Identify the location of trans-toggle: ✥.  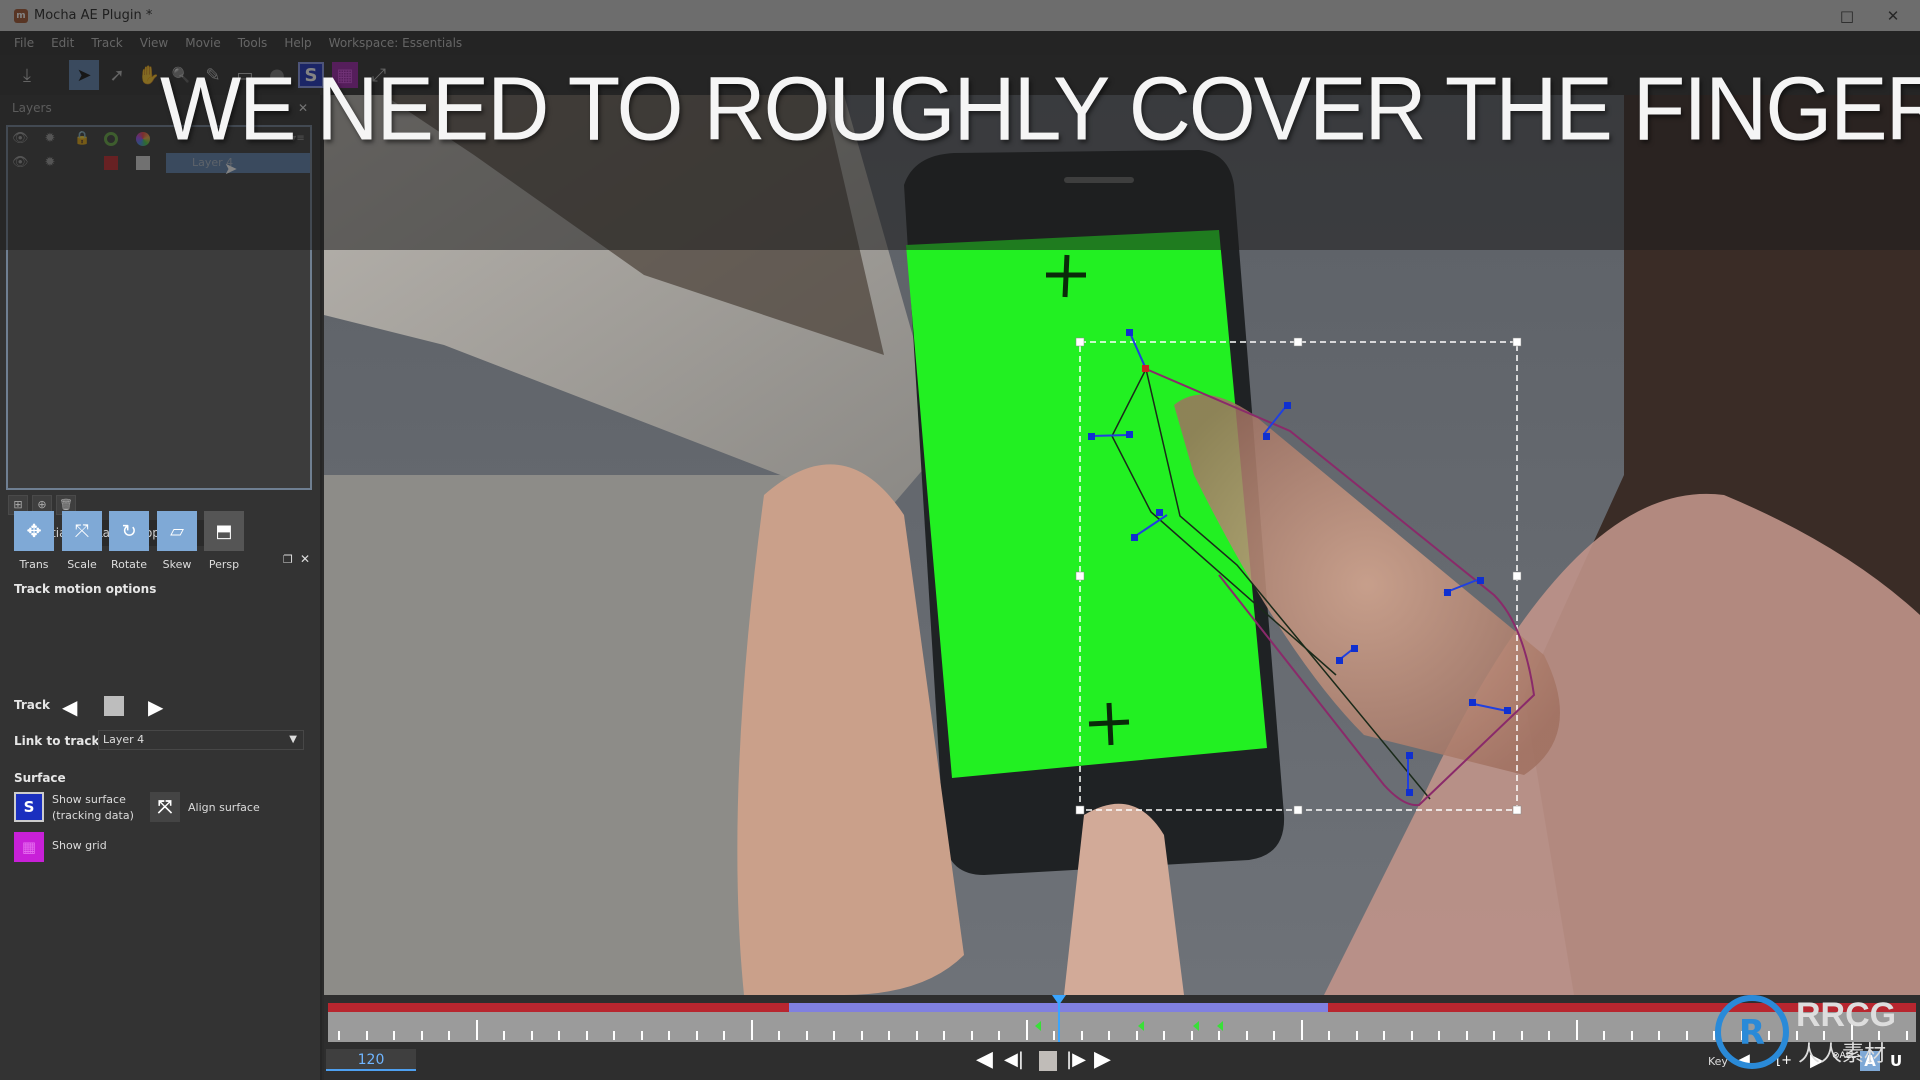
(34, 531).